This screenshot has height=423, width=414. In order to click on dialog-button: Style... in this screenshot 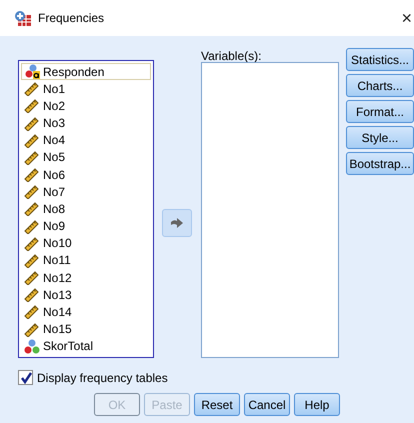, I will do `click(380, 137)`.